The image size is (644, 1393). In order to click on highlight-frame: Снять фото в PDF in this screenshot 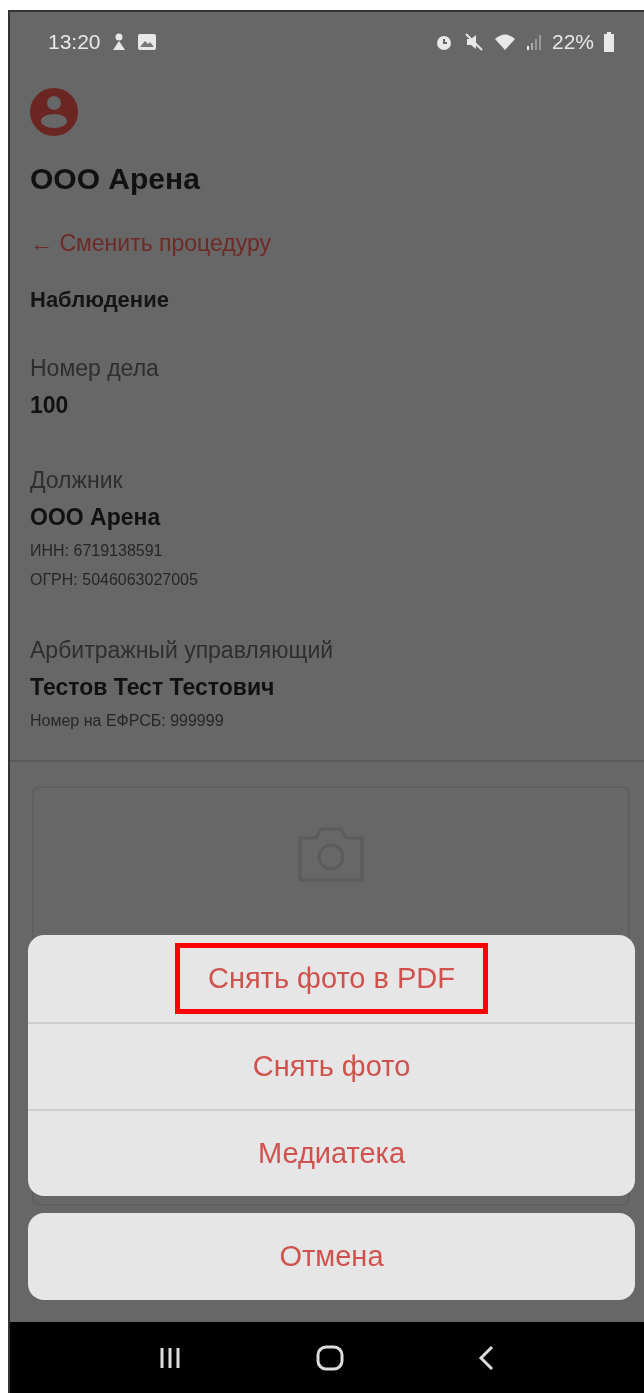, I will do `click(331, 978)`.